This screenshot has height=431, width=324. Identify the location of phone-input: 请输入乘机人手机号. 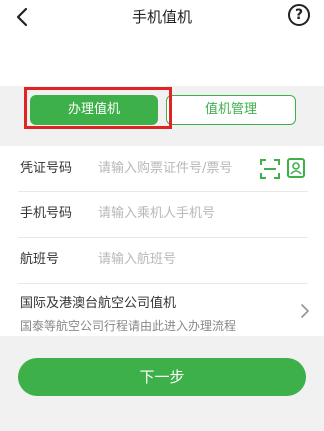
(156, 214).